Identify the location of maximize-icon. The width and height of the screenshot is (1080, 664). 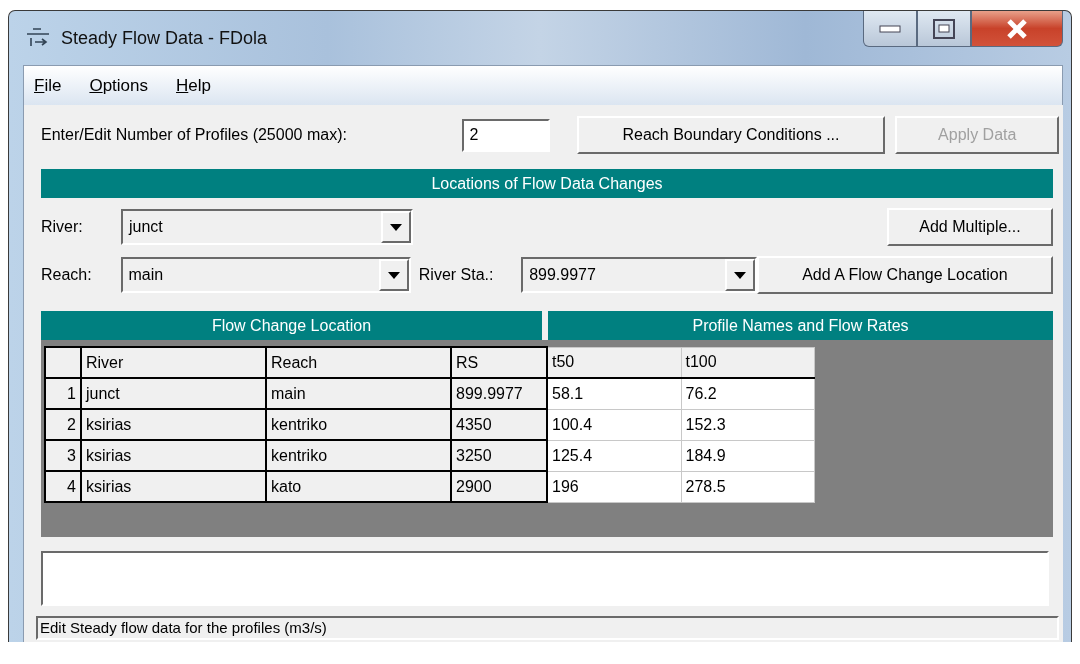
(944, 28).